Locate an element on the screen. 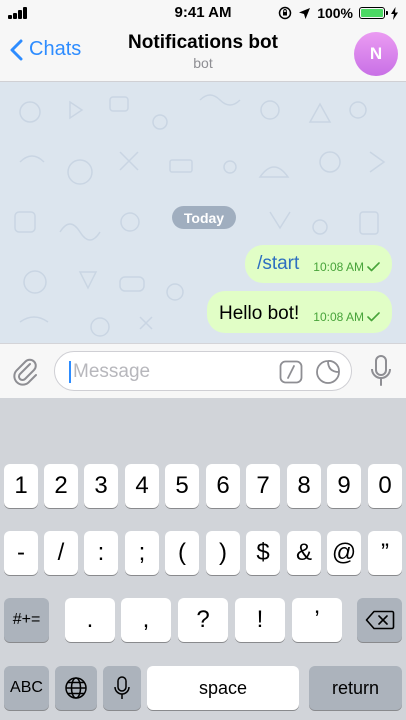  key-exclamation: ! is located at coordinates (260, 620).